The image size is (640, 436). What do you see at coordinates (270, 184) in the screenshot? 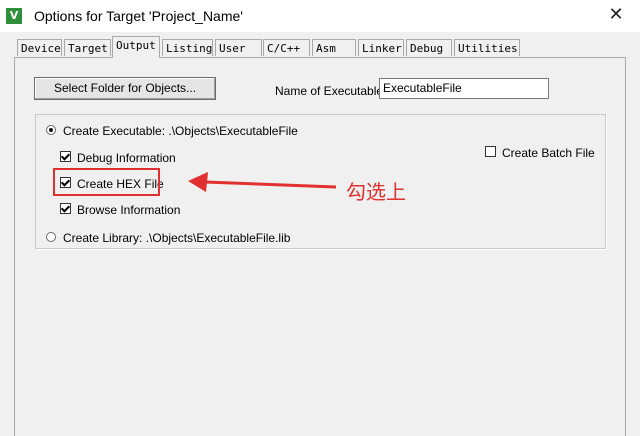
I see `arrow-shaft` at bounding box center [270, 184].